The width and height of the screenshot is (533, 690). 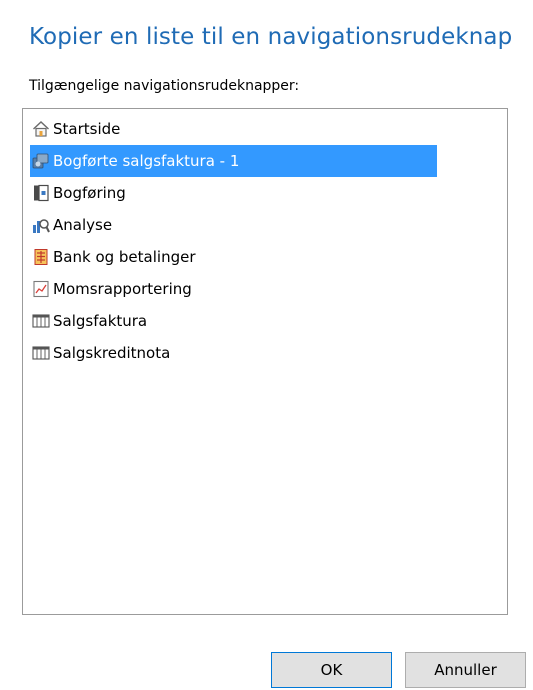 I want to click on list-item-label: Bogførte salgsfaktura - 1, so click(x=146, y=161).